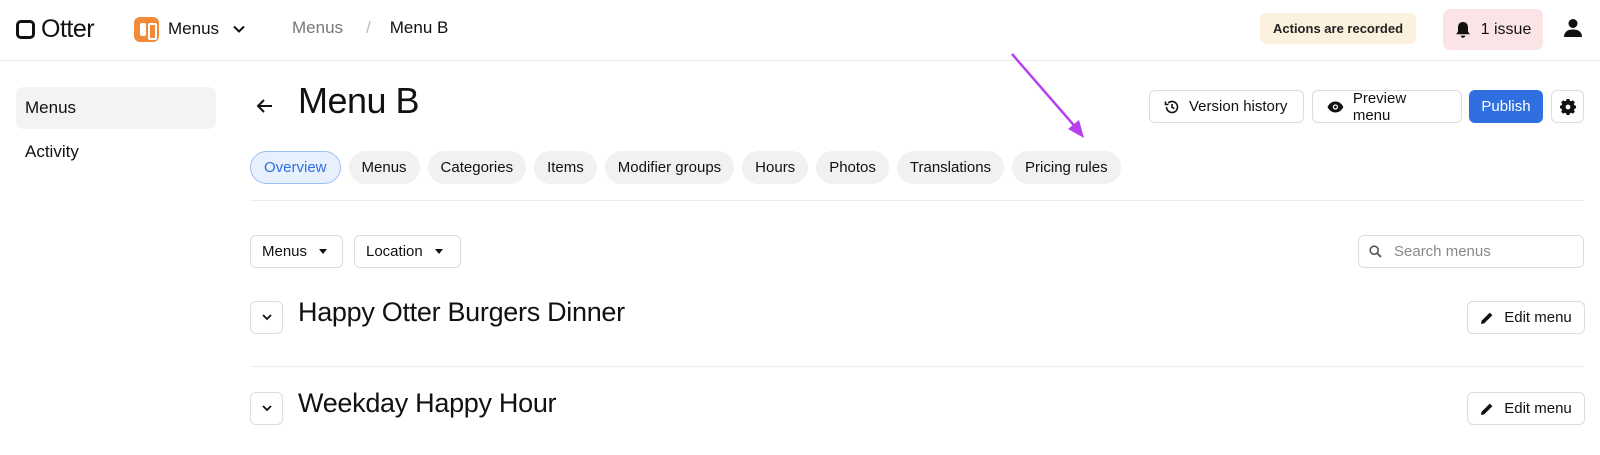 This screenshot has height=455, width=1600. I want to click on breadcrumb-current: Menu B, so click(419, 27).